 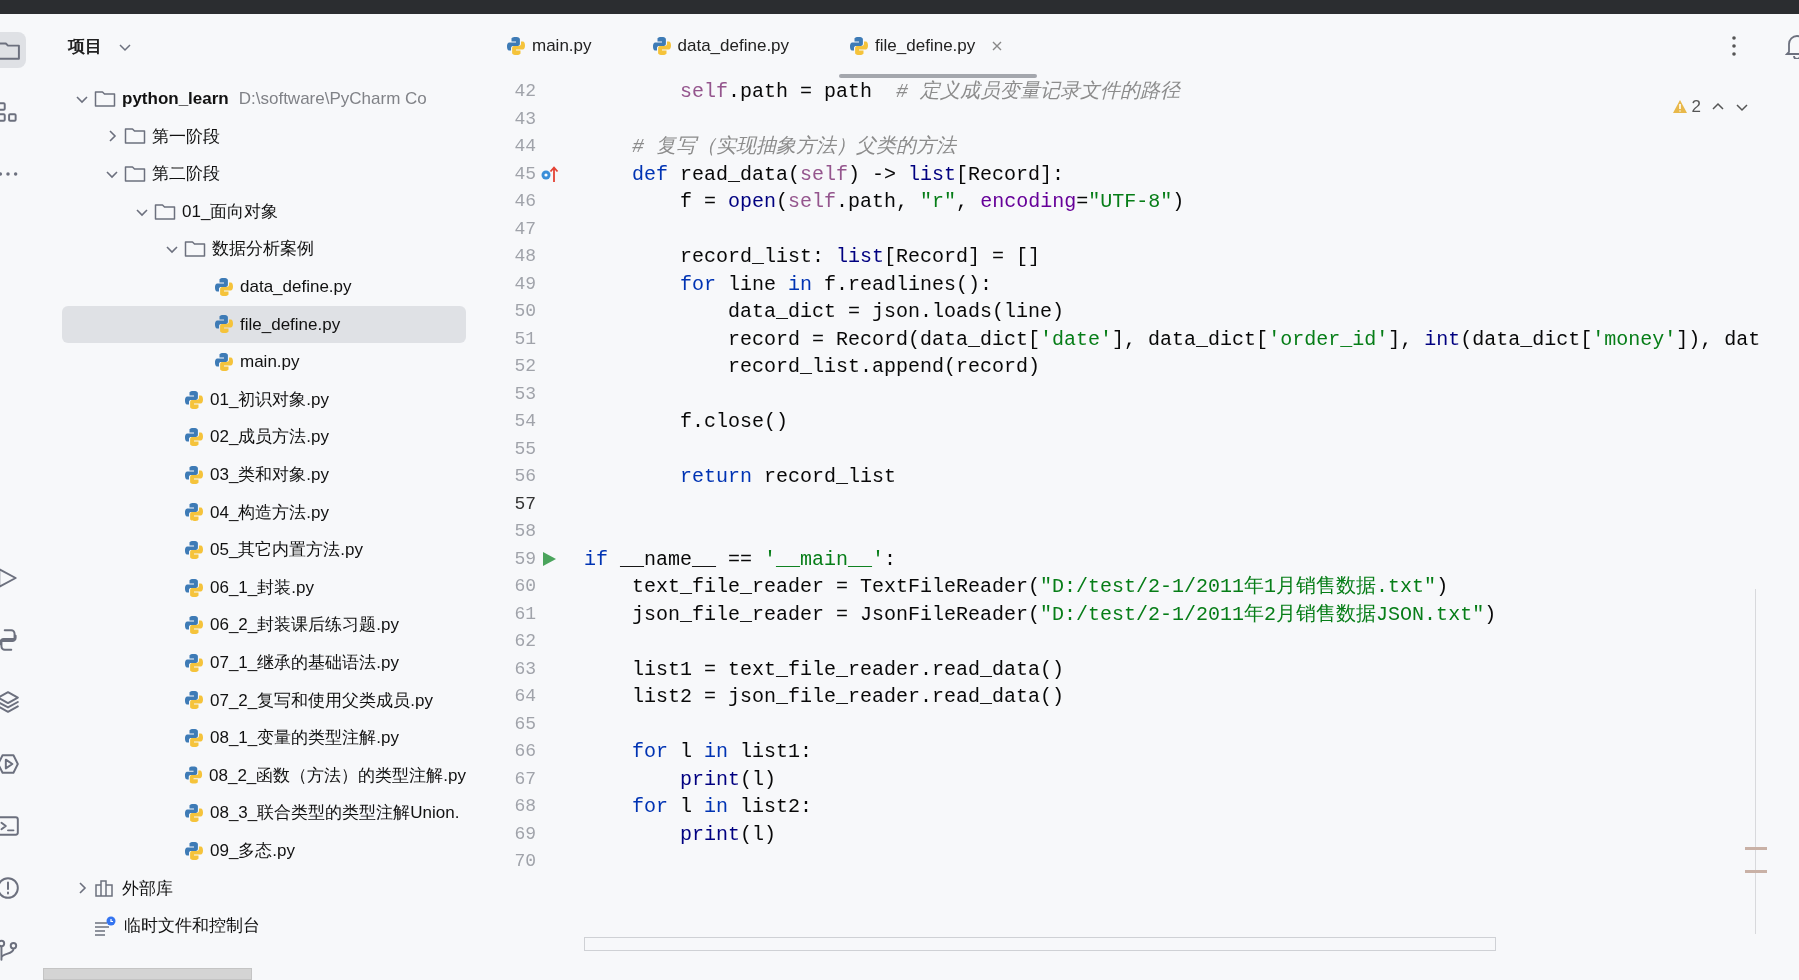 I want to click on line-number: 64, so click(x=524, y=696).